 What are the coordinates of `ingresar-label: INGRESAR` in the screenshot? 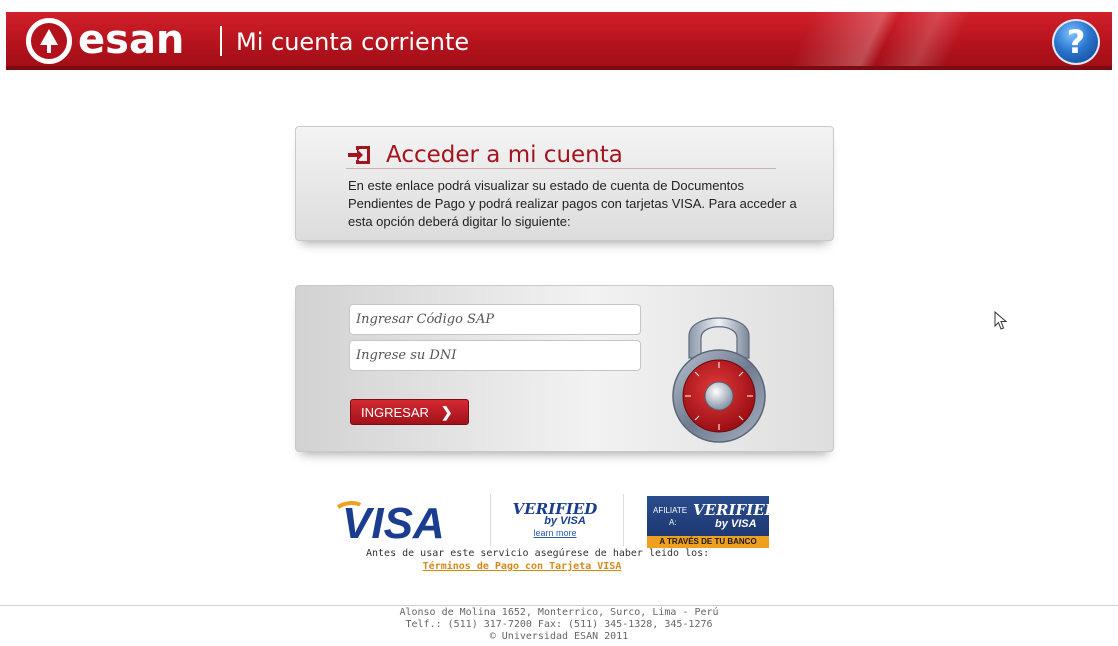 It's located at (395, 412).